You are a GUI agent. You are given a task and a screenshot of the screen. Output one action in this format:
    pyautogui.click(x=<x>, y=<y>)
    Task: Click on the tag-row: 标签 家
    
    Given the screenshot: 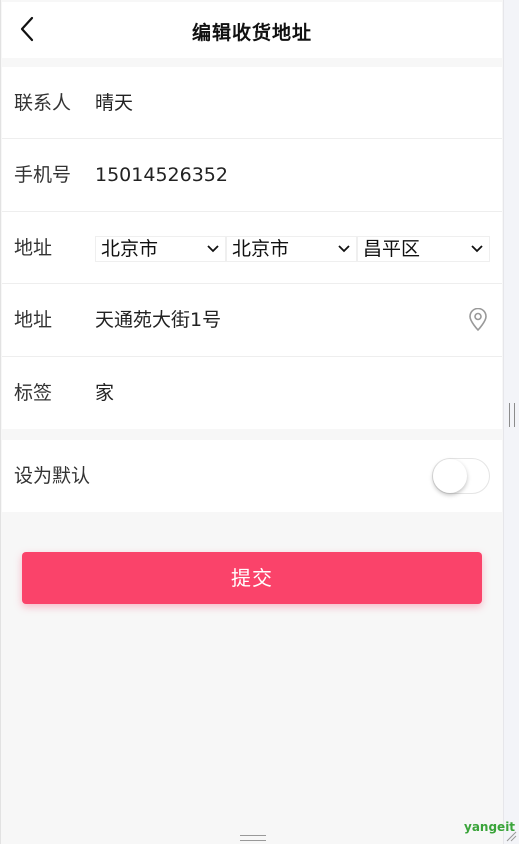 What is the action you would take?
    pyautogui.click(x=252, y=393)
    